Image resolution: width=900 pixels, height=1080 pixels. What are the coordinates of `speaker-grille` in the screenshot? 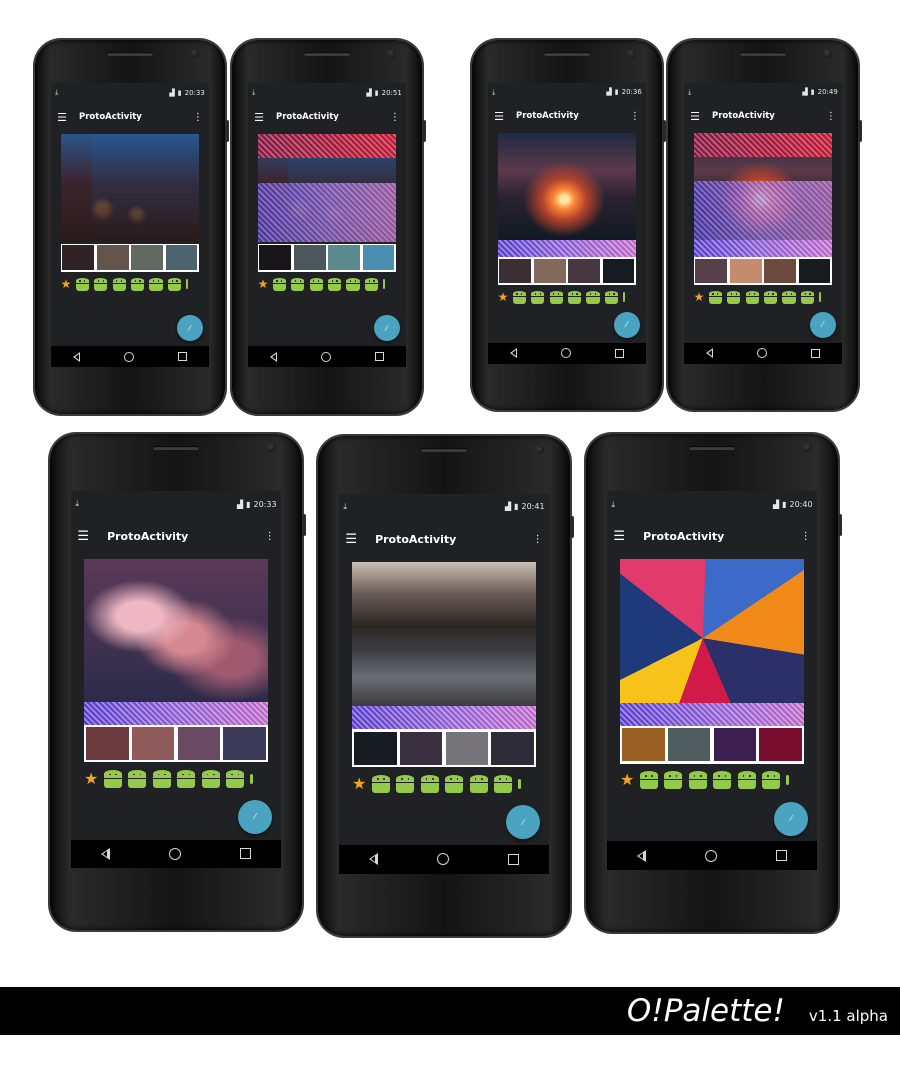 It's located at (763, 54).